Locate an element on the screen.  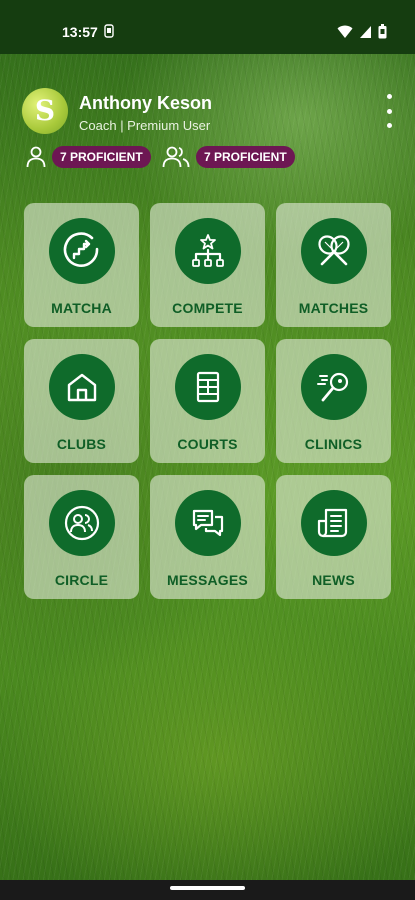
proficiency-badges: 7 PROFICIENT 7 PROFICIENT is located at coordinates (176, 159).